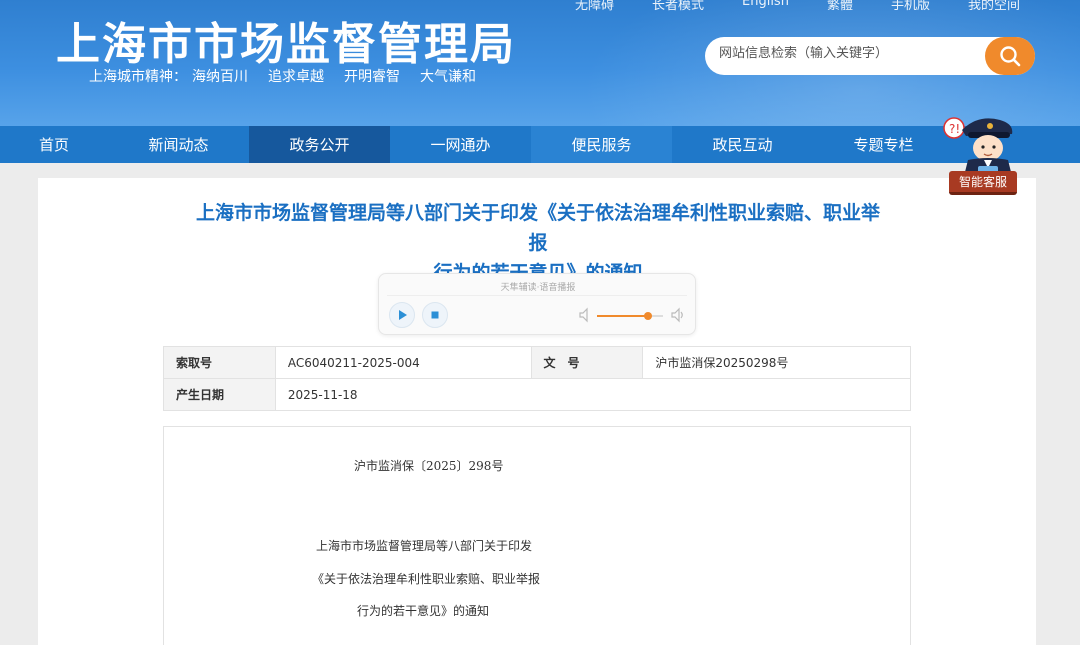  What do you see at coordinates (910, 6) in the screenshot?
I see `top-link: 手机版` at bounding box center [910, 6].